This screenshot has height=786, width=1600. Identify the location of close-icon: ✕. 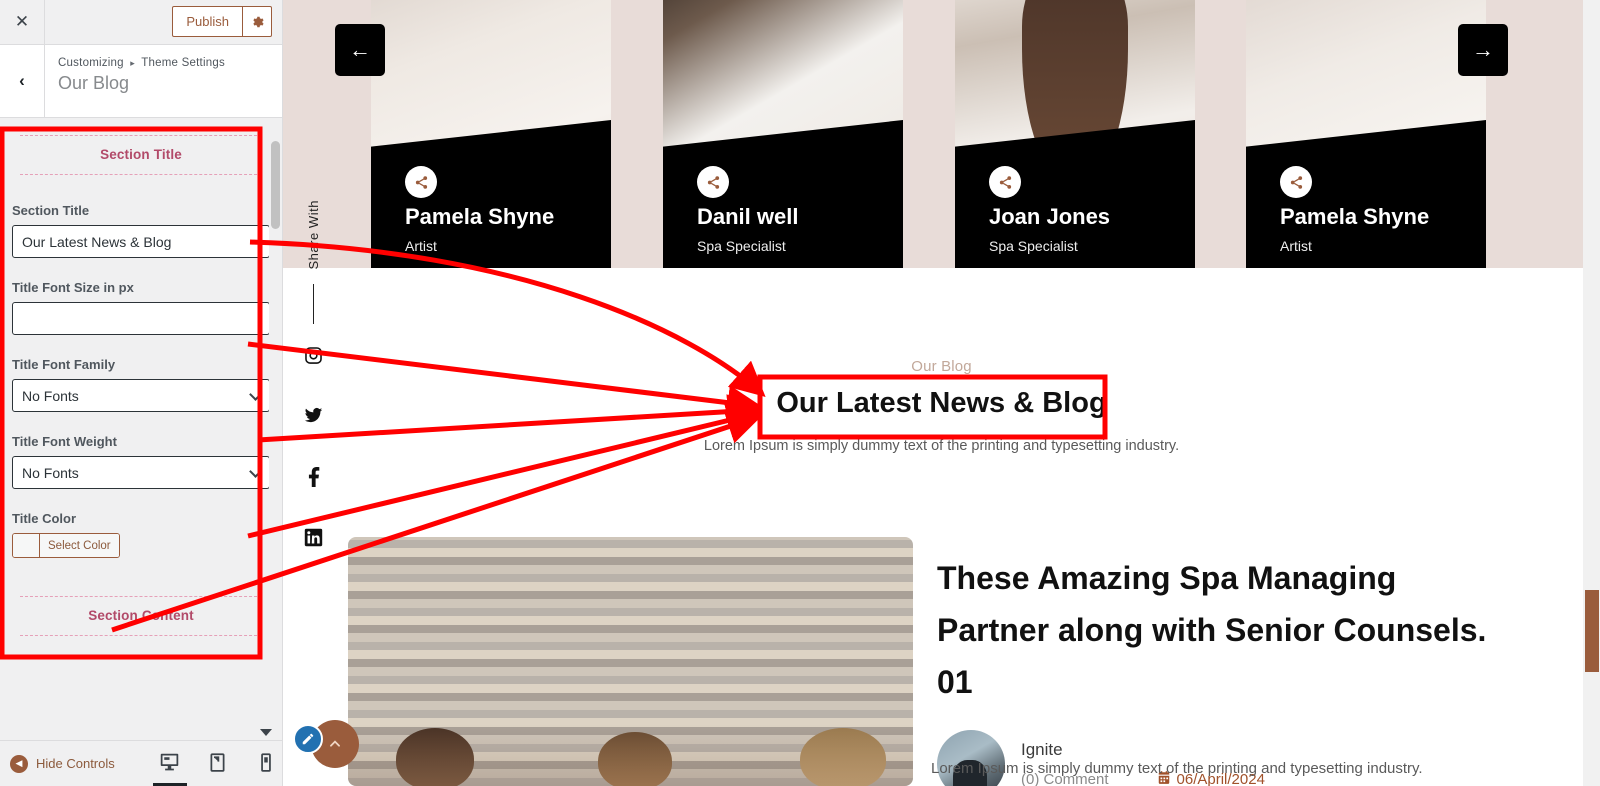
(22, 22).